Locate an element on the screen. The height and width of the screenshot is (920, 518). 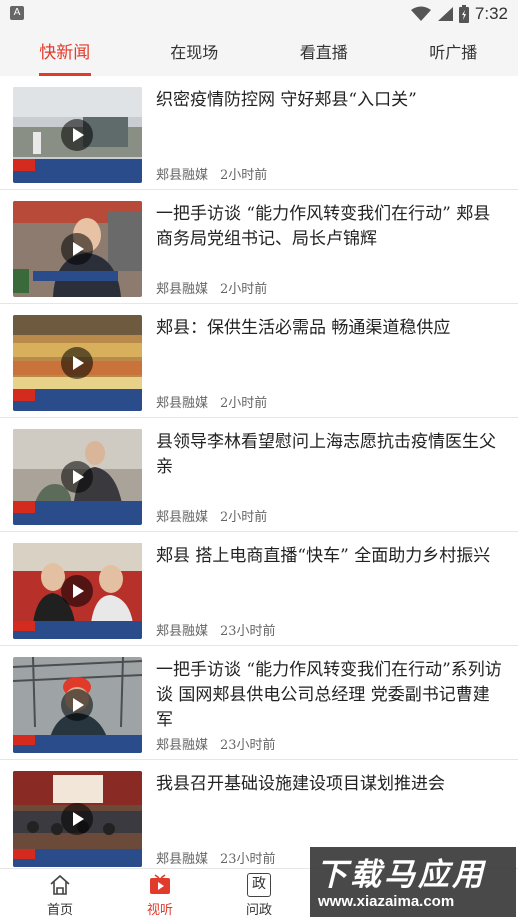
nav-label: 首页 is located at coordinates (59, 910).